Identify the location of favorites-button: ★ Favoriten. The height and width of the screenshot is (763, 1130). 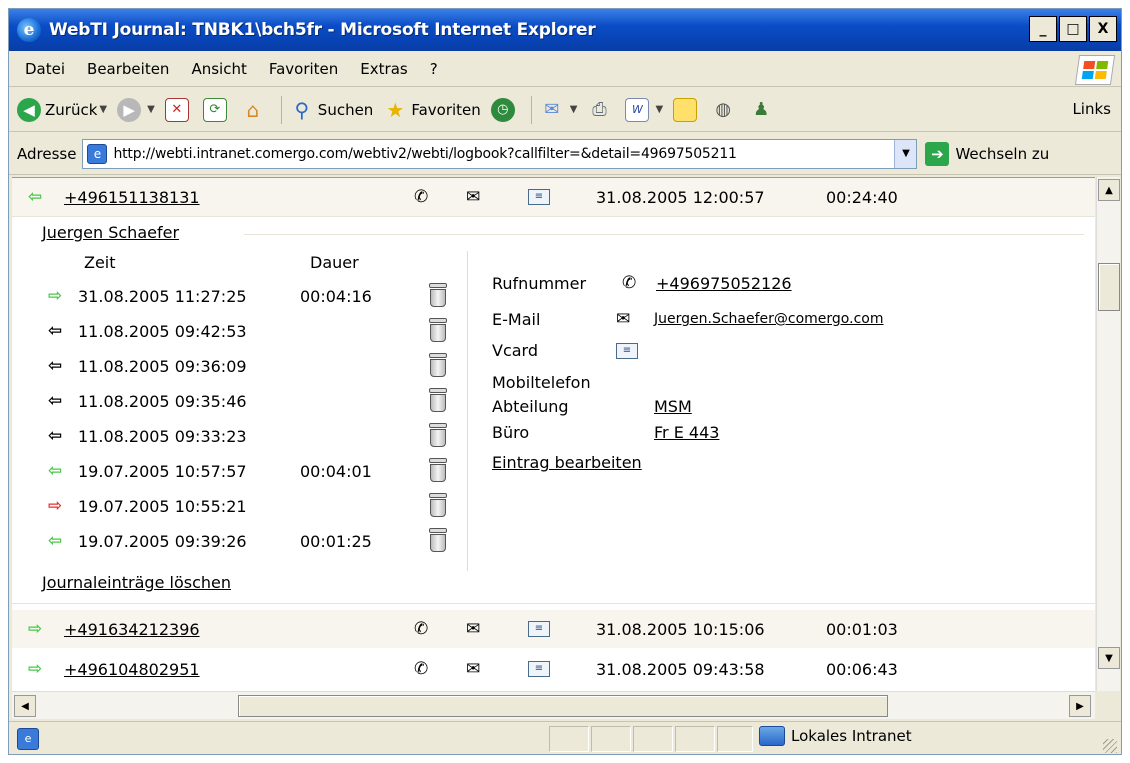
(431, 110).